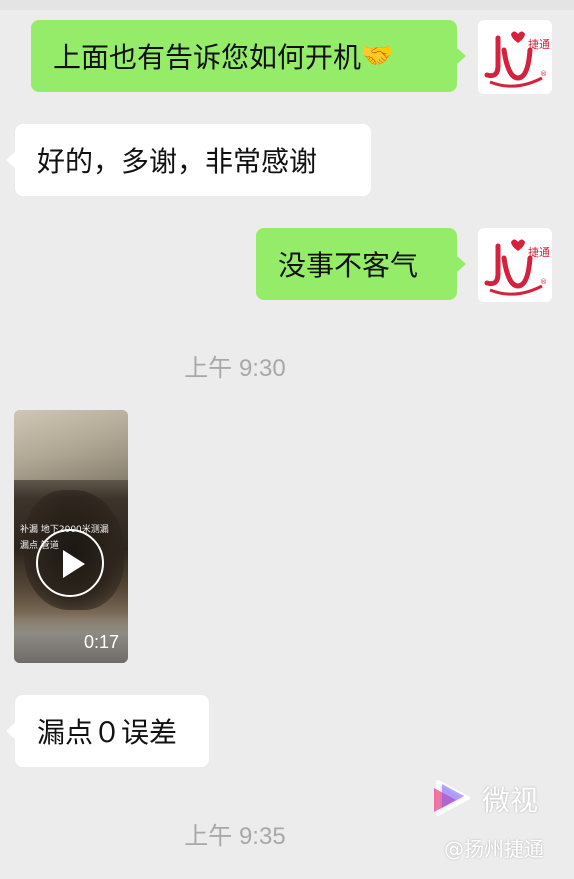 The image size is (574, 879). I want to click on message-text: 没事不客气, so click(348, 265).